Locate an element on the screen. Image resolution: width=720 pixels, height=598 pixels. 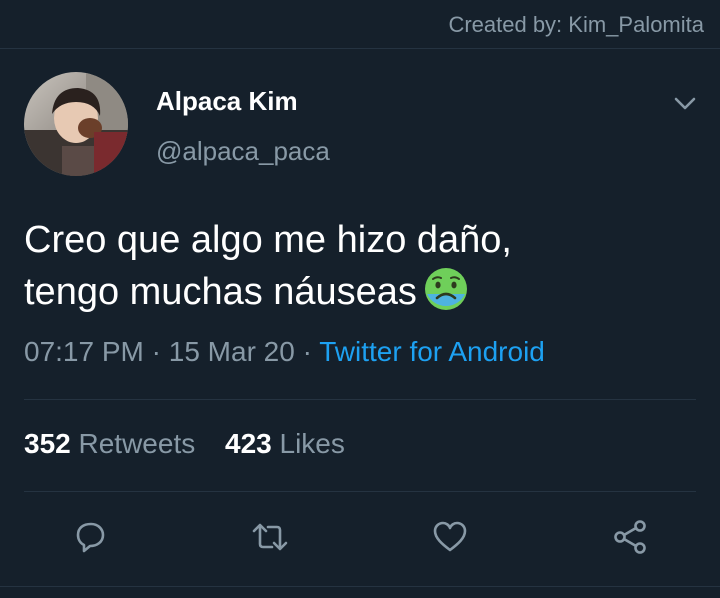
nauseated-face-icon is located at coordinates (446, 296).